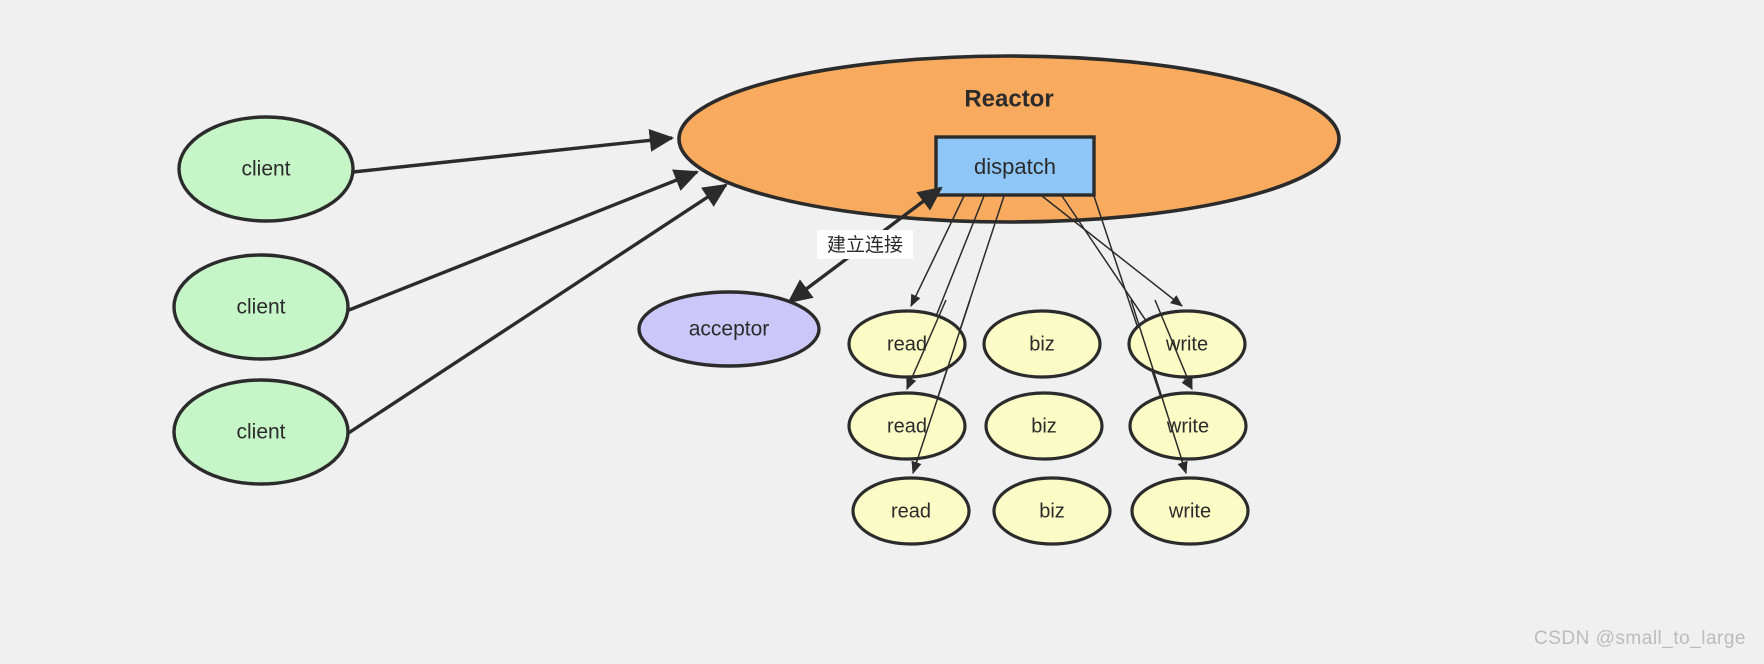 The width and height of the screenshot is (1764, 664). I want to click on client-2-label: client, so click(260, 307).